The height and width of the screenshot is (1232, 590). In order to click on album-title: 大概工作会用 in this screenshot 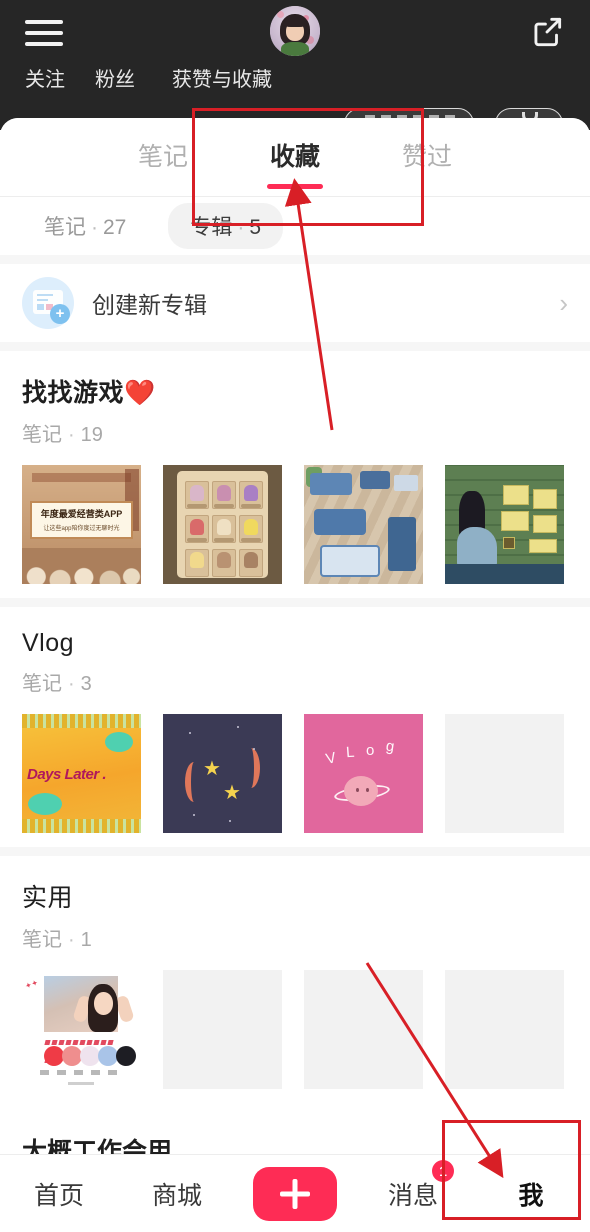, I will do `click(97, 1146)`.